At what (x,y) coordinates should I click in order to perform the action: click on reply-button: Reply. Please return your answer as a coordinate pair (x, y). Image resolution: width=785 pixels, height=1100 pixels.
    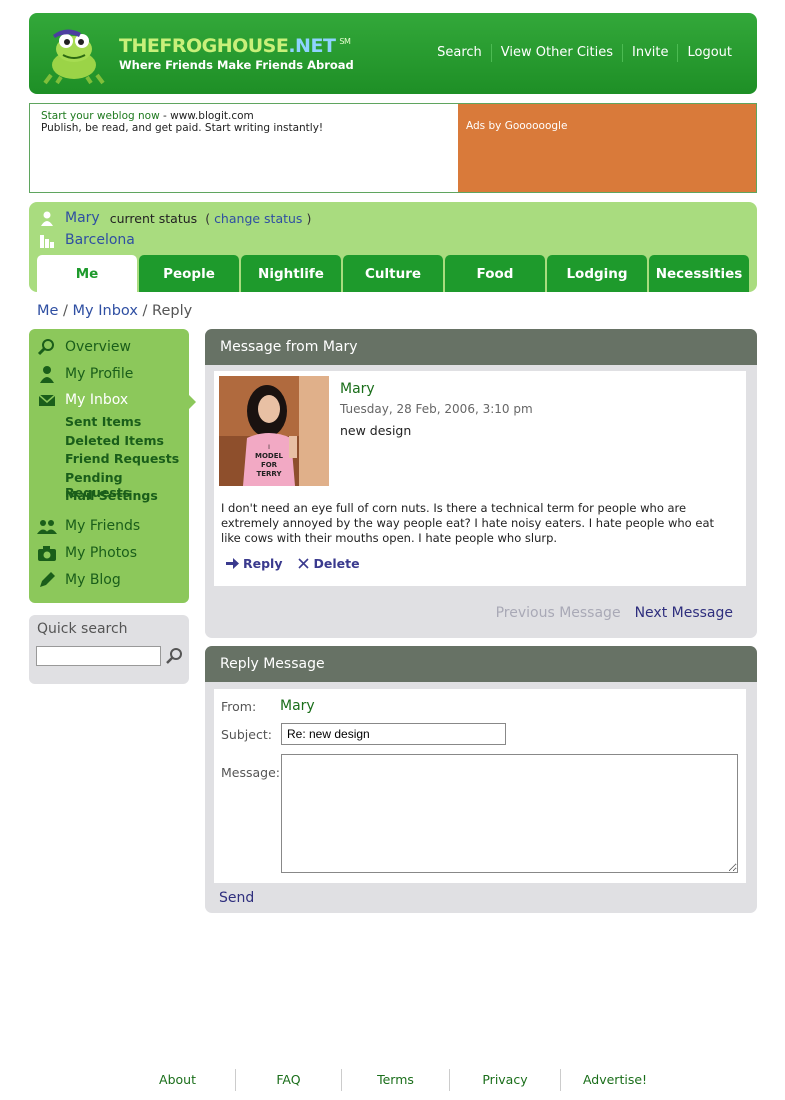
    Looking at the image, I should click on (254, 563).